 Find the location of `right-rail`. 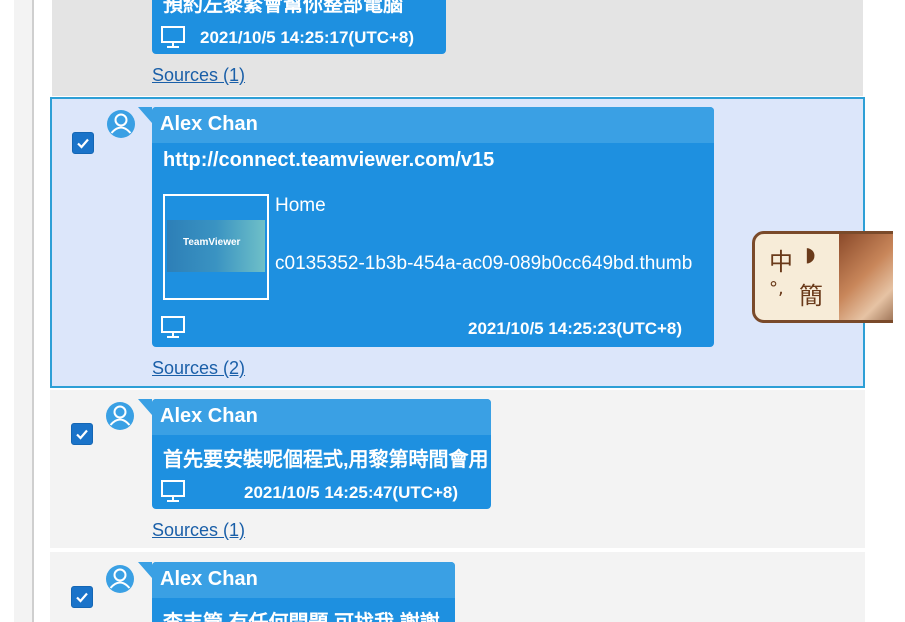

right-rail is located at coordinates (899, 311).